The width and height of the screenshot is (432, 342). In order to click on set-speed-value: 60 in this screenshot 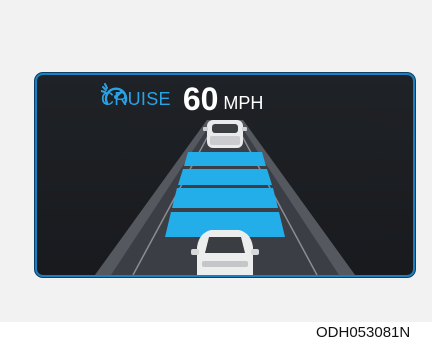, I will do `click(200, 98)`.